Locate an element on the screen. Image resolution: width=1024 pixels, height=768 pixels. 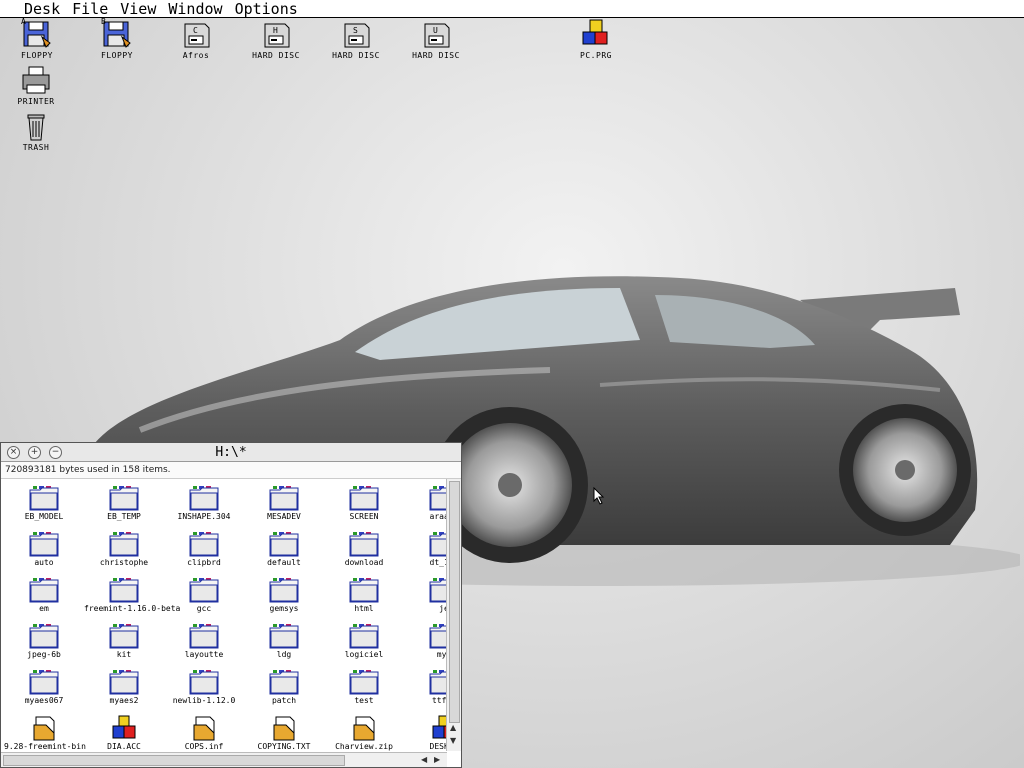
desktop-icon-drive-c: C Afros is located at coordinates (196, 39).